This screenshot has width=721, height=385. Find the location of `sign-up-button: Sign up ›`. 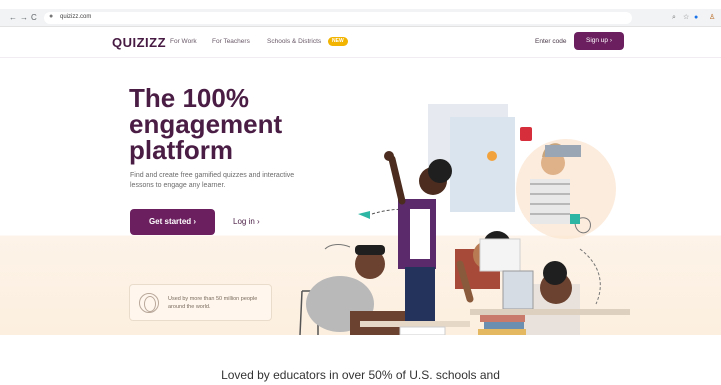

sign-up-button: Sign up › is located at coordinates (599, 41).